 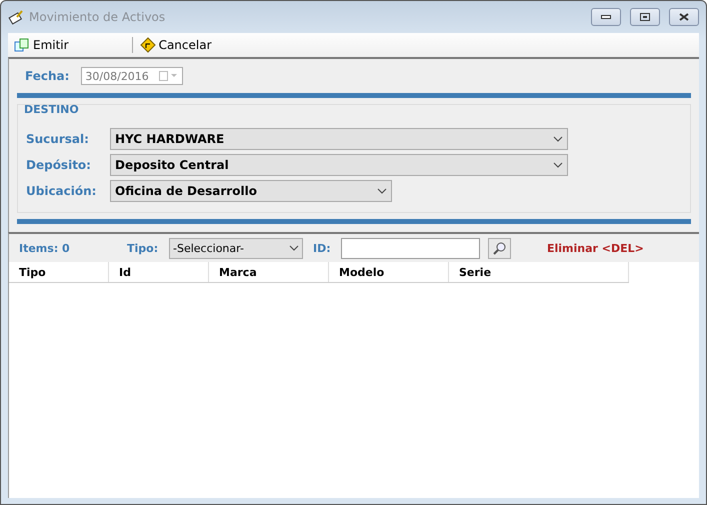 I want to click on minimize-button, so click(x=606, y=17).